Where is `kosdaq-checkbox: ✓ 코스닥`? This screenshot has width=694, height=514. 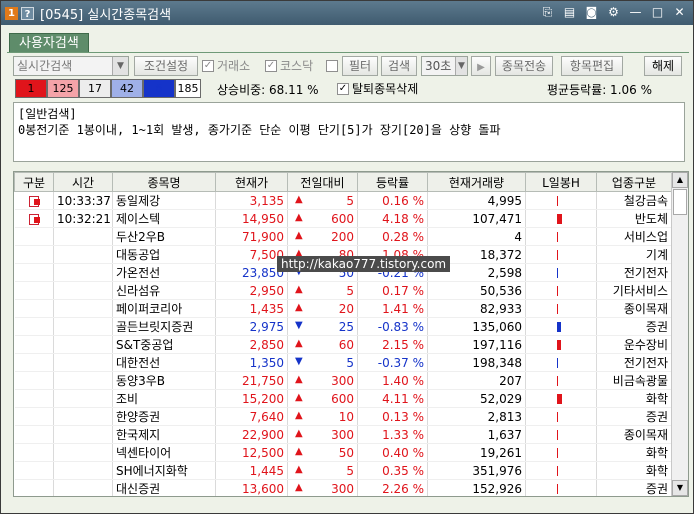 kosdaq-checkbox: ✓ 코스닥 is located at coordinates (289, 66).